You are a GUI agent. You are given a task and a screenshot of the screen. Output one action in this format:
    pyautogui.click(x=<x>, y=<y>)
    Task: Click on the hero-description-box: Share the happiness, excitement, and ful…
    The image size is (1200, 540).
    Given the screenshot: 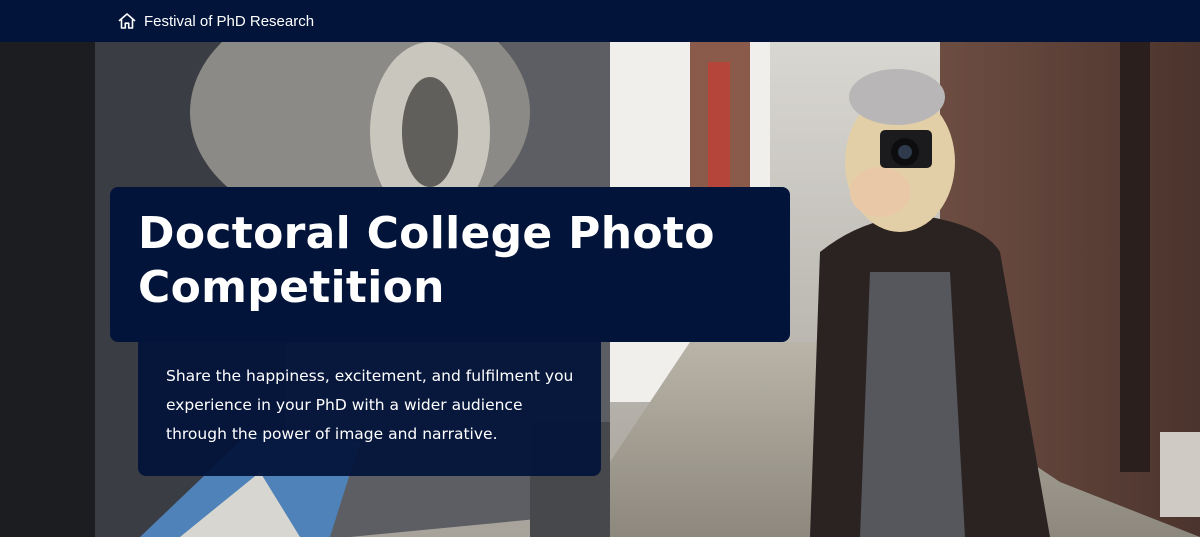 What is the action you would take?
    pyautogui.click(x=369, y=409)
    